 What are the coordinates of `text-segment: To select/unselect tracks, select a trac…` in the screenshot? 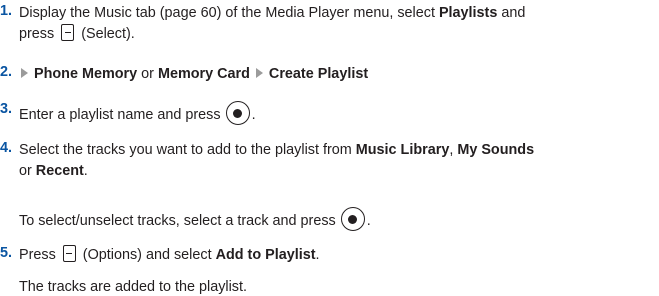 It's located at (177, 221).